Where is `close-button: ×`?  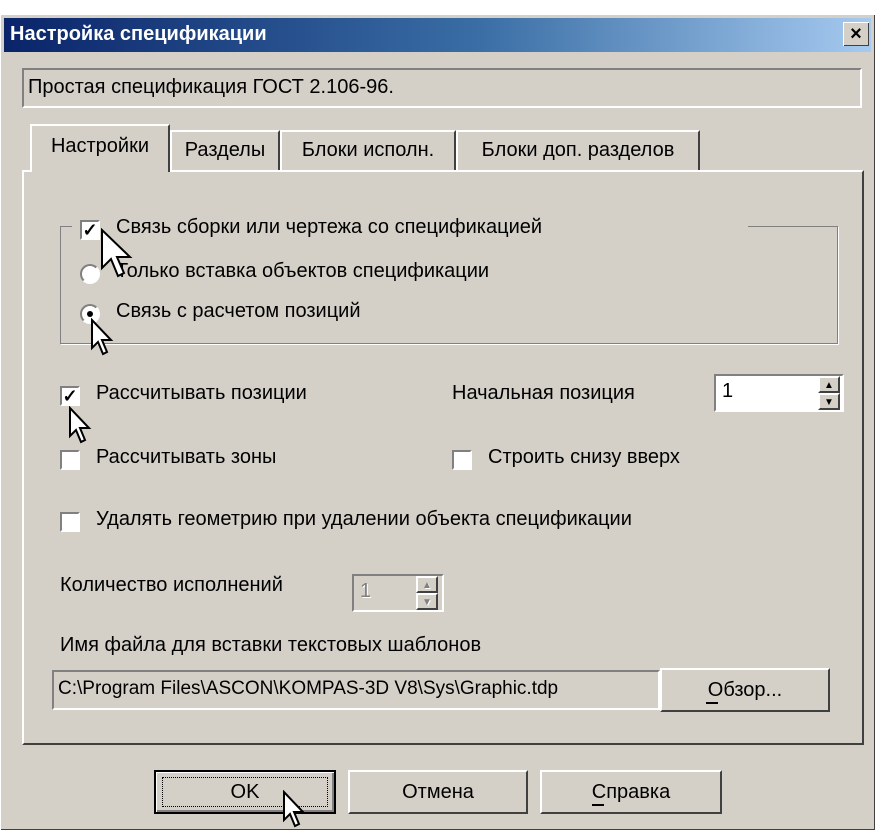 close-button: × is located at coordinates (856, 34).